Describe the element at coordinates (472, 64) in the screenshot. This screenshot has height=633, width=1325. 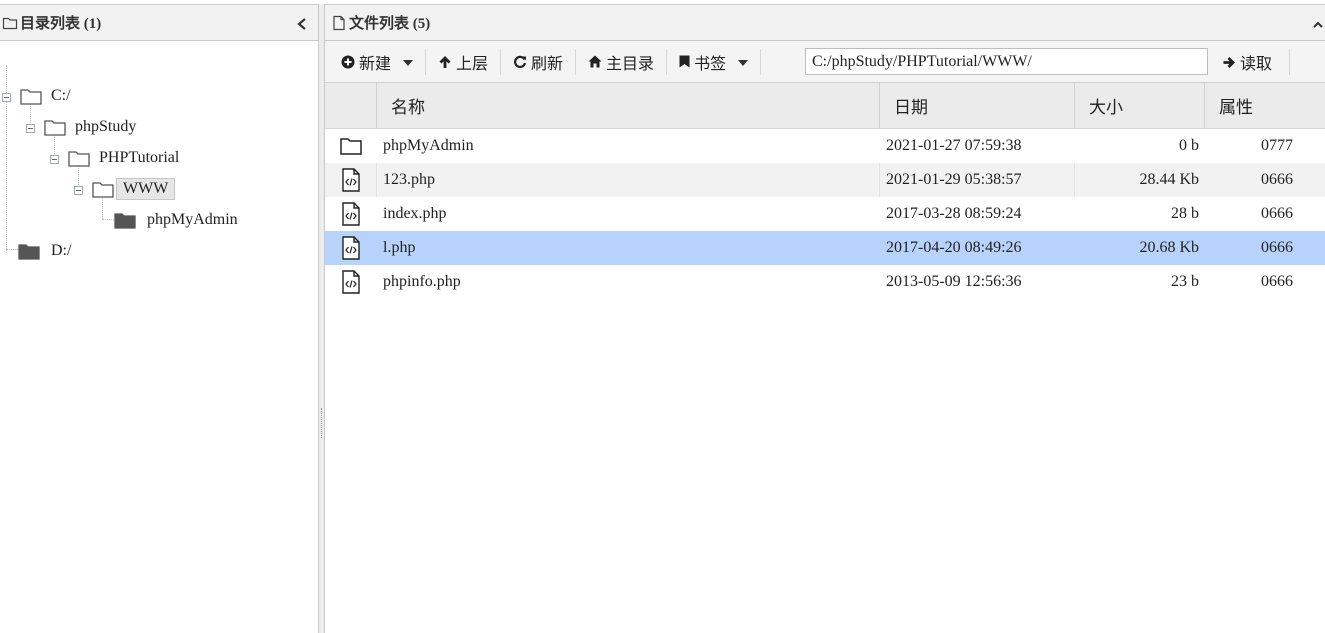
I see `up-level-label: 上层` at that location.